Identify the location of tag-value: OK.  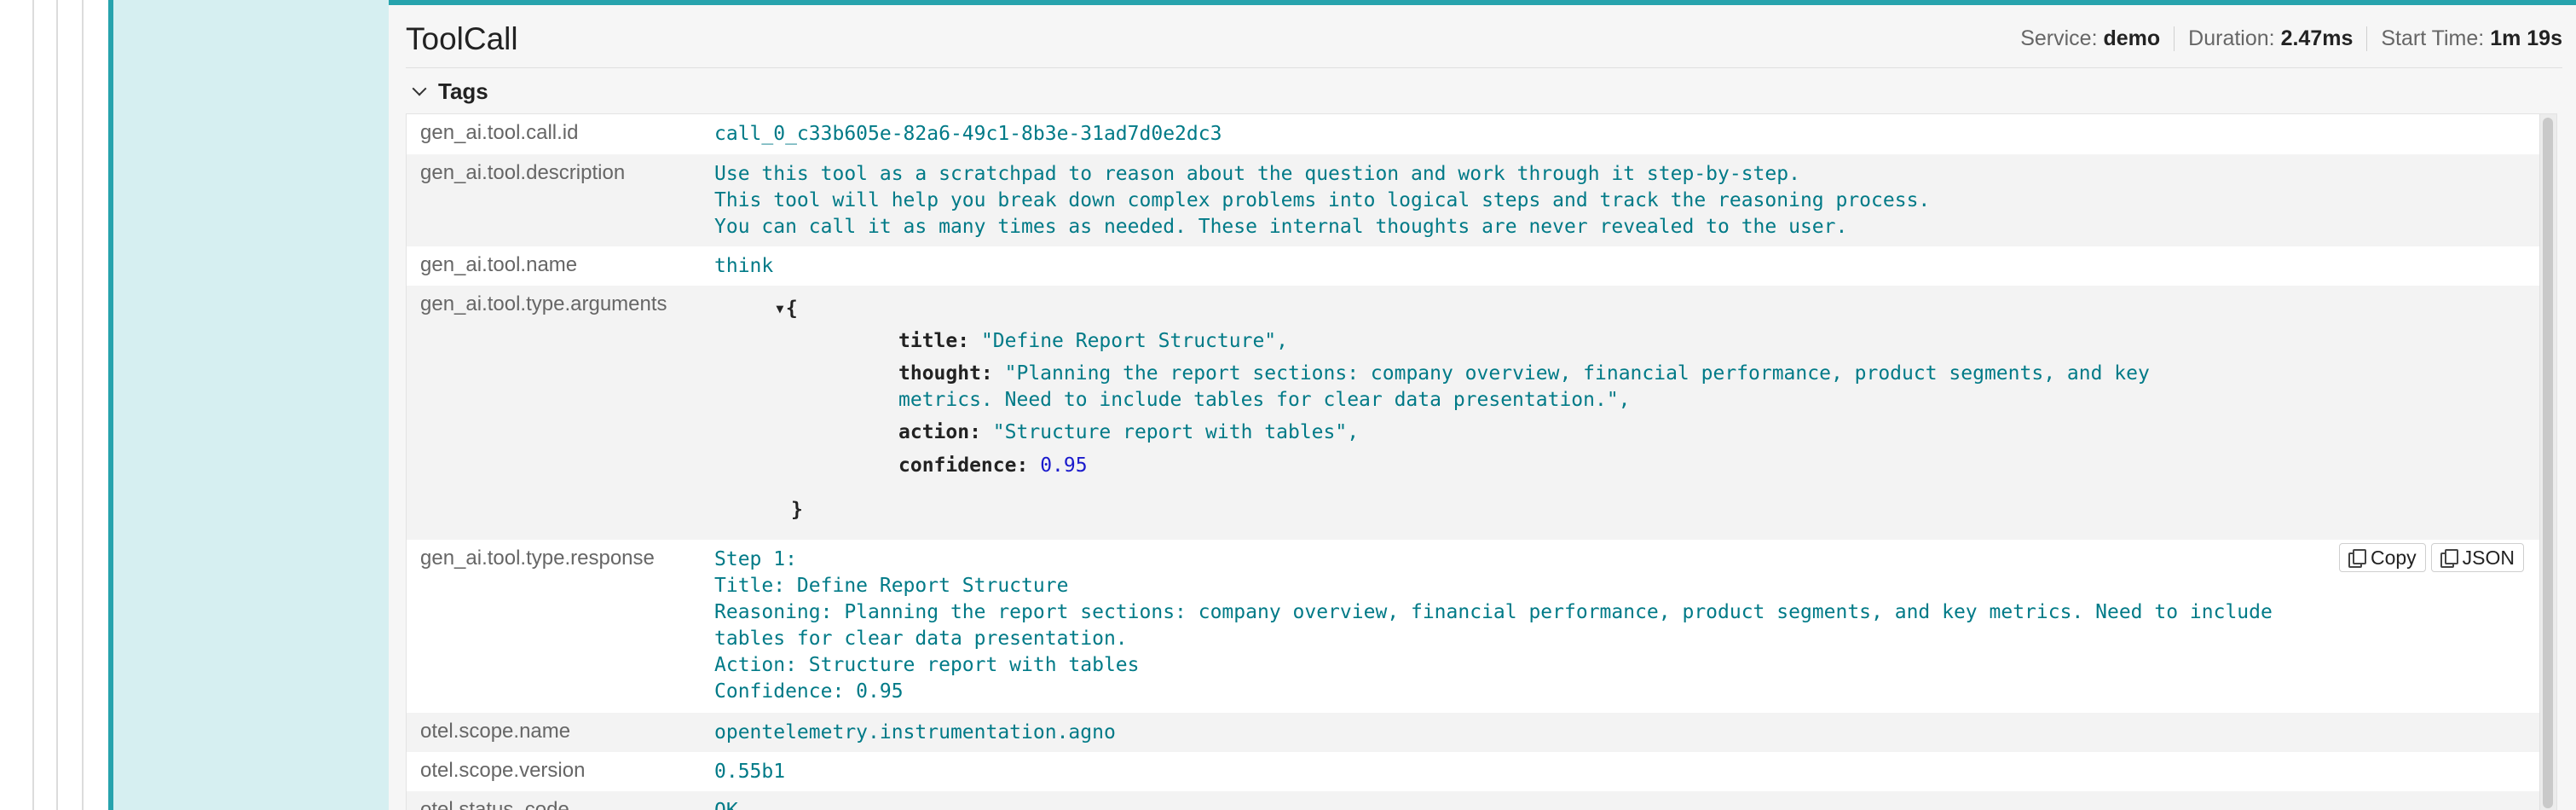
(726, 804).